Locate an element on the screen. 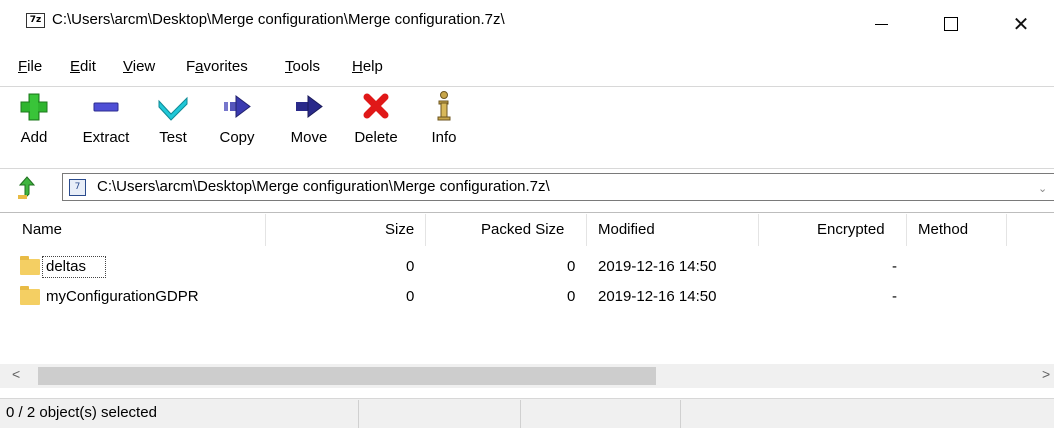 The width and height of the screenshot is (1054, 428). app-icon: 7z is located at coordinates (35, 20).